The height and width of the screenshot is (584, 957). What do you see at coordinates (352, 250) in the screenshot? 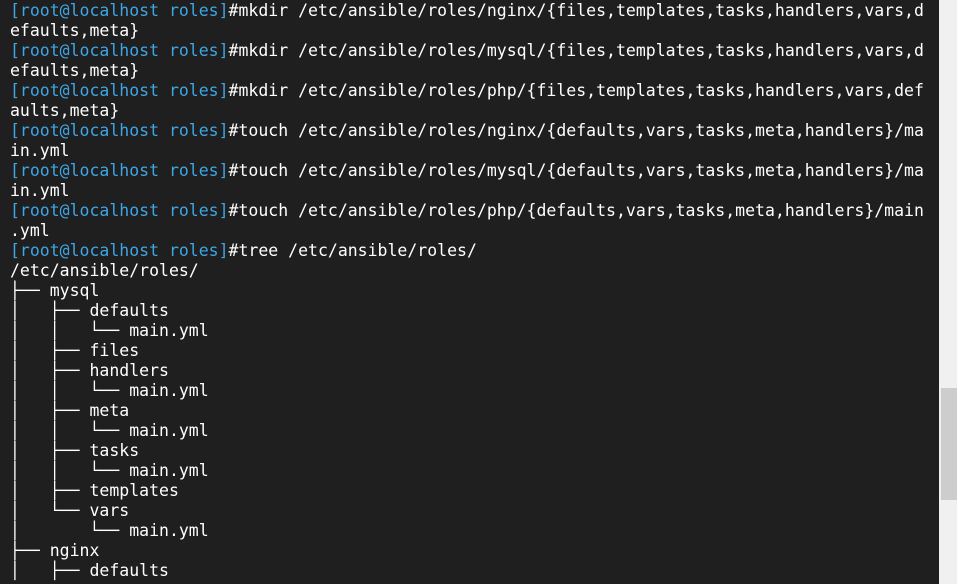
I see `line-text: #tree /etc/ansible/roles/` at bounding box center [352, 250].